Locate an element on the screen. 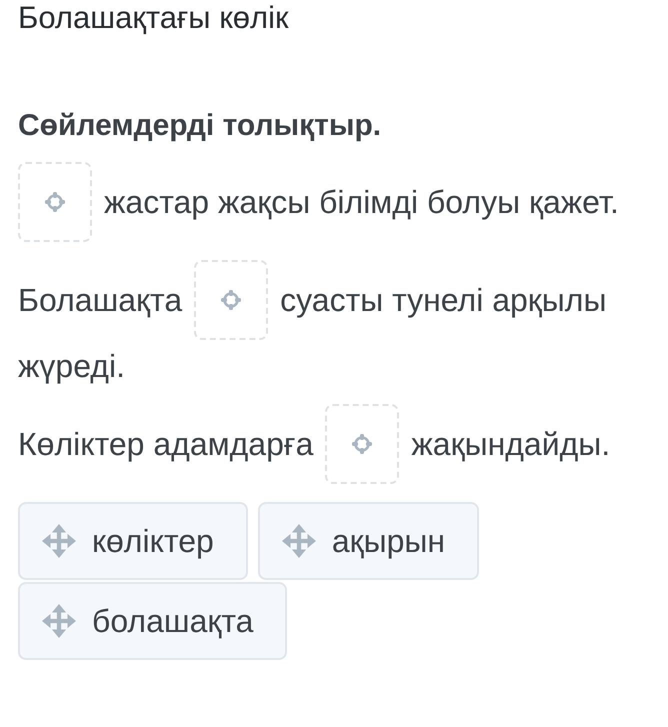 The width and height of the screenshot is (668, 727). page-title: Болашақтағы көлік is located at coordinates (154, 18).